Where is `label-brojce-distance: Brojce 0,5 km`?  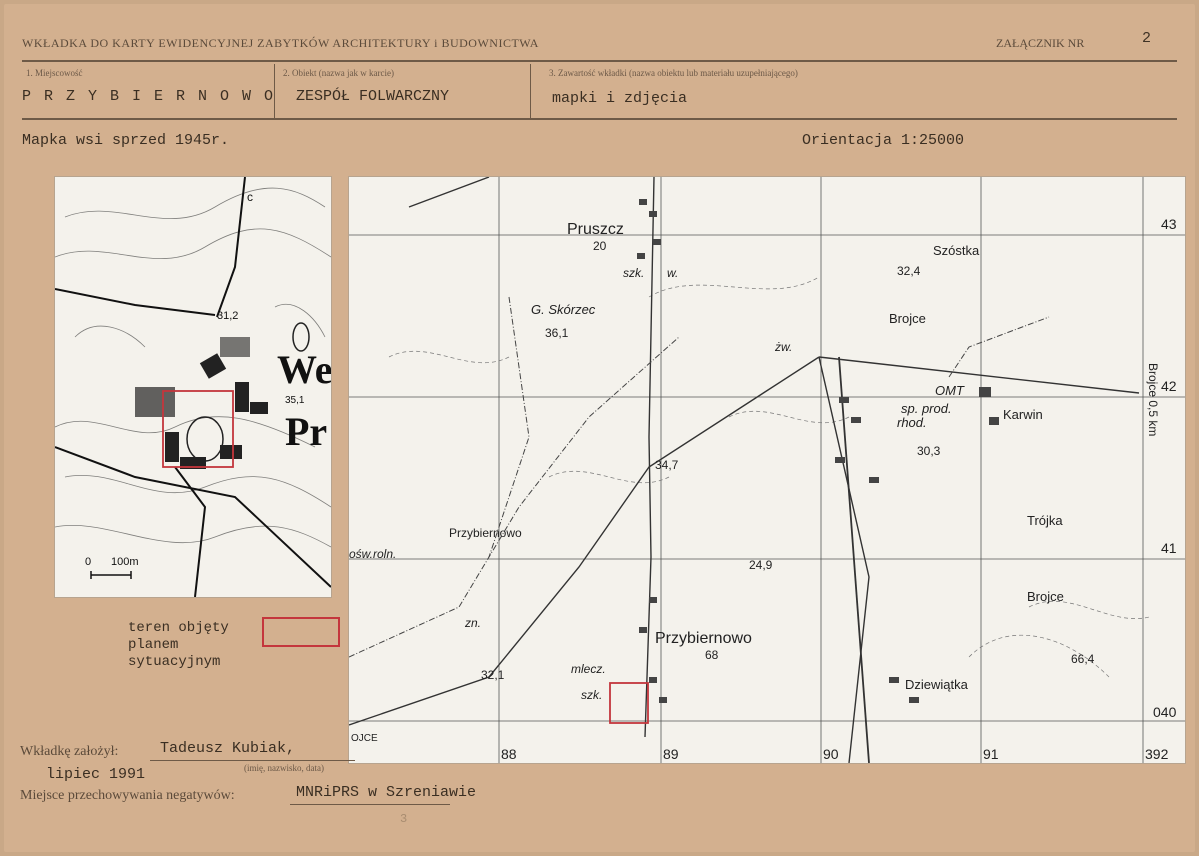
label-brojce-distance: Brojce 0,5 km is located at coordinates (1153, 399).